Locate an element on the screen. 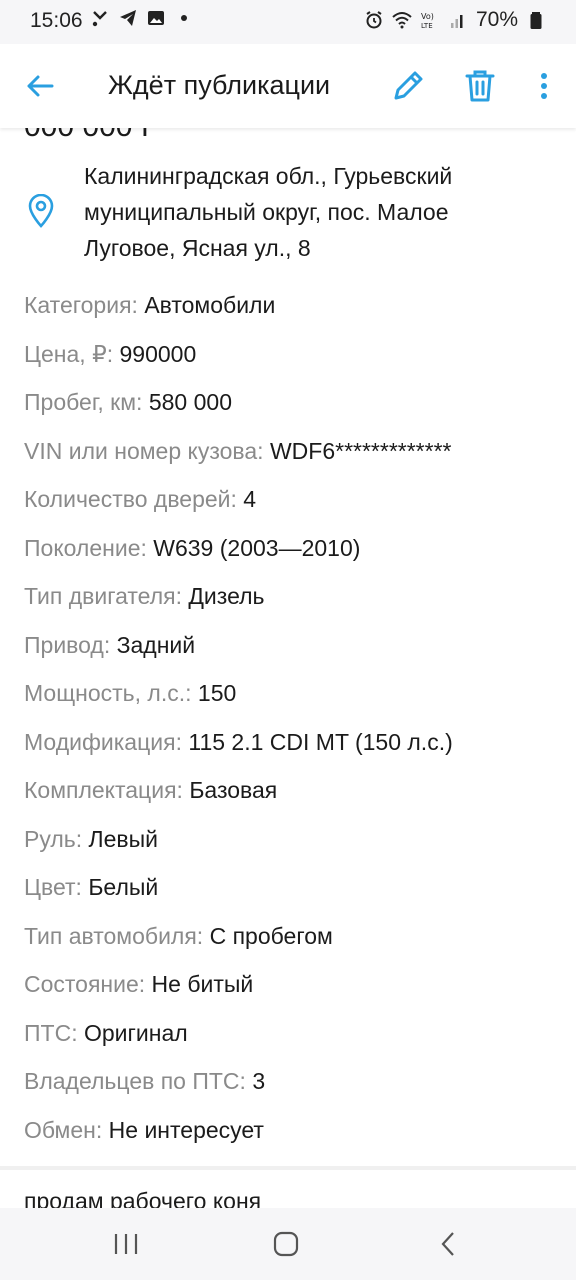 The height and width of the screenshot is (1280, 576). property-row: Тип автомобиля: С пробегом is located at coordinates (289, 945).